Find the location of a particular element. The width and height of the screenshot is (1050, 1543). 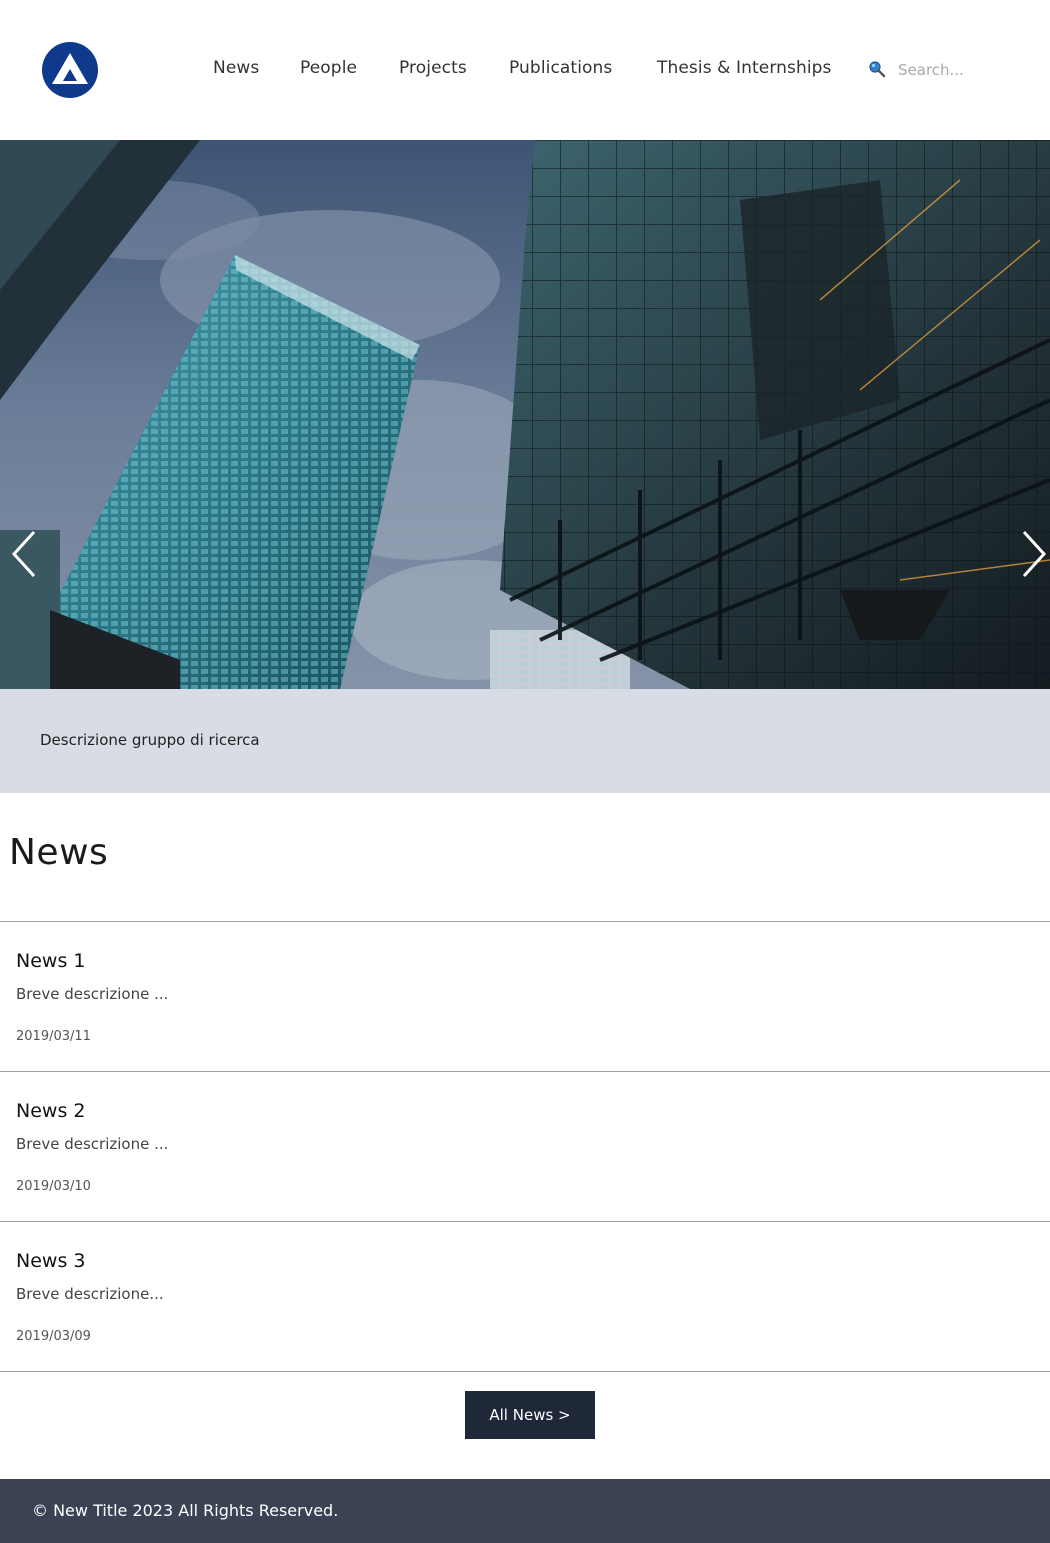

group-description: Descrizione gruppo di ricerca is located at coordinates (150, 740).